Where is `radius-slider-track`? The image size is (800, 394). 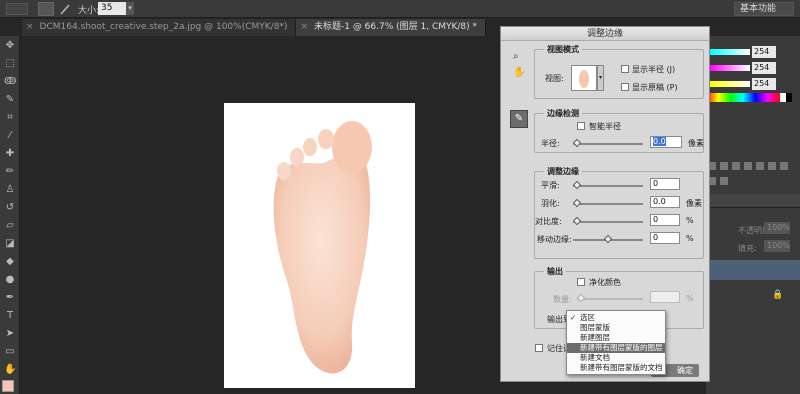 radius-slider-track is located at coordinates (608, 144).